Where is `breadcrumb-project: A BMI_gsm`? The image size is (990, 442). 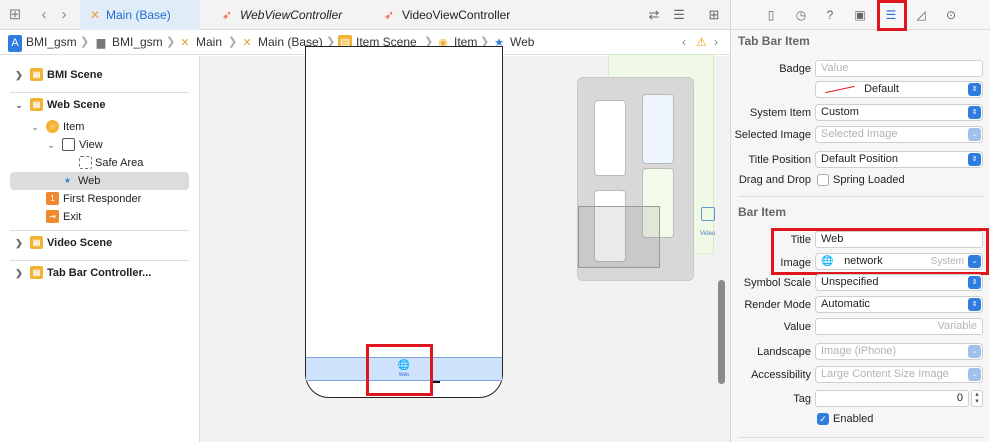 breadcrumb-project: A BMI_gsm is located at coordinates (42, 43).